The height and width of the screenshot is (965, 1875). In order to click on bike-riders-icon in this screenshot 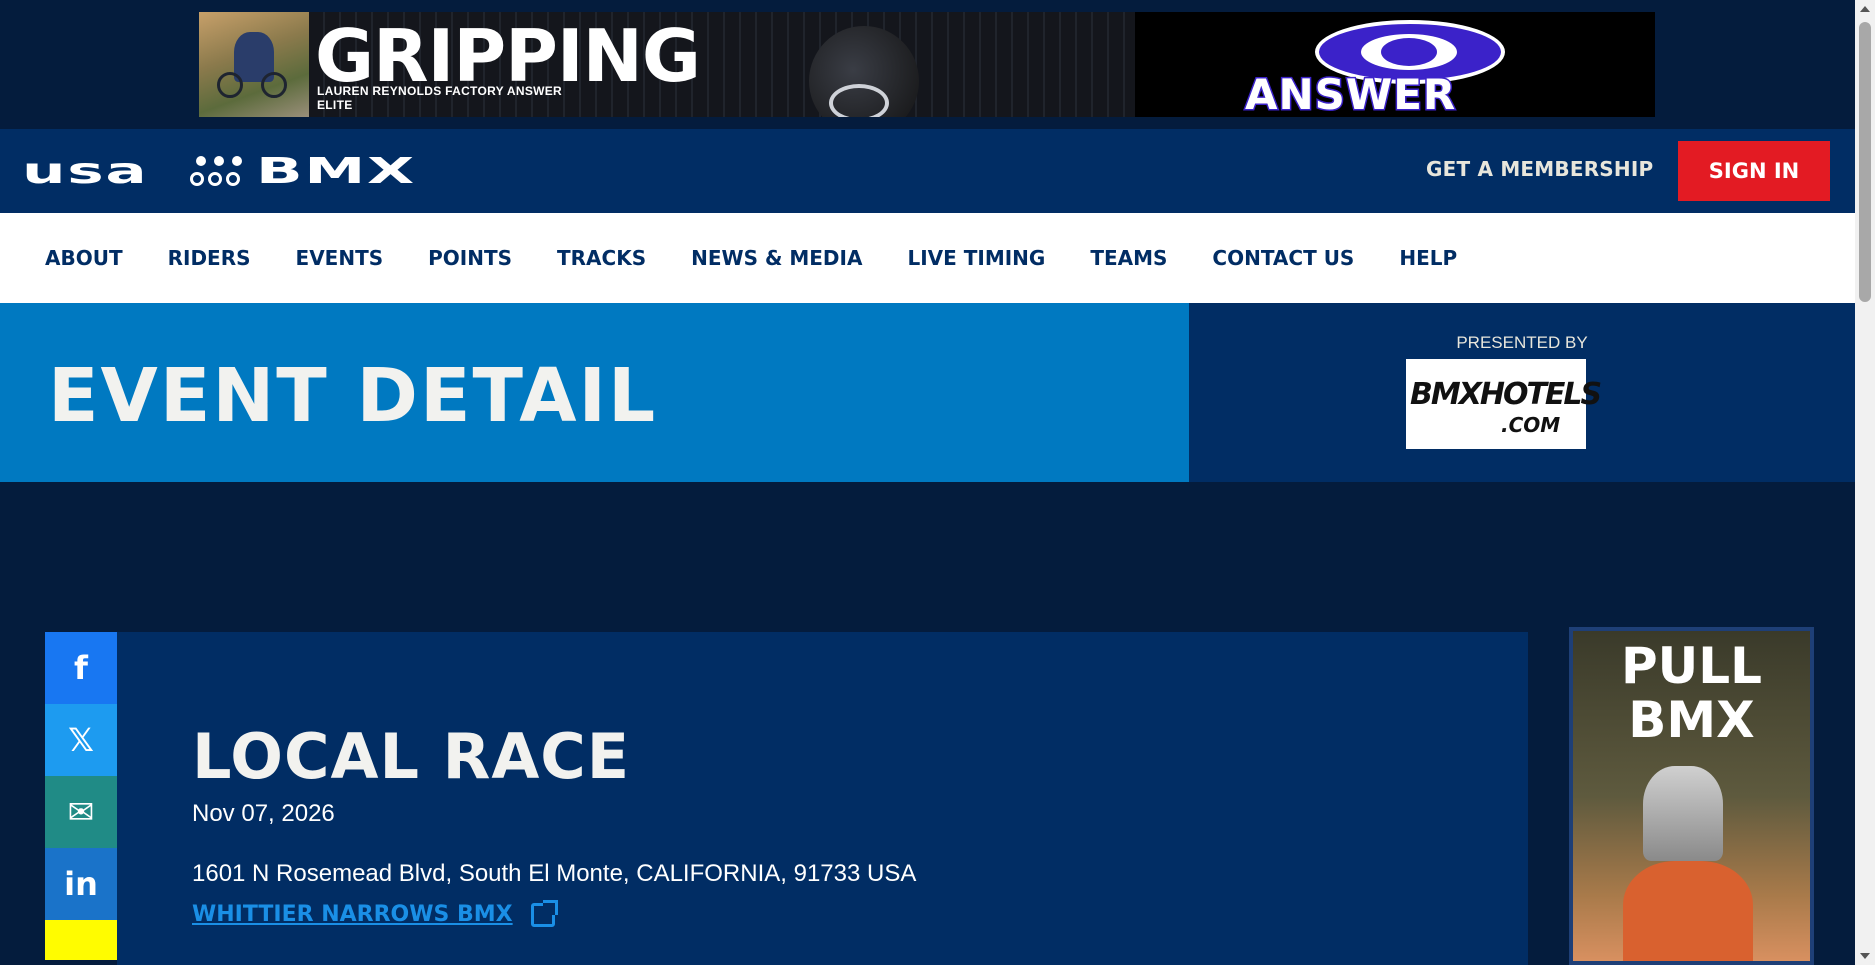, I will do `click(218, 171)`.